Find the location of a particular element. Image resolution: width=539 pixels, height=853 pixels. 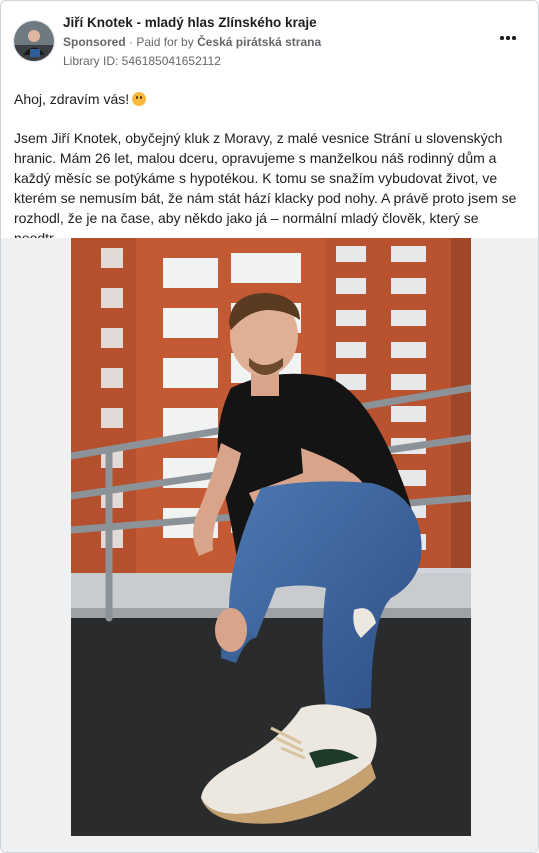

post-greeting: Ahoj, zdravím vás! is located at coordinates (270, 99).